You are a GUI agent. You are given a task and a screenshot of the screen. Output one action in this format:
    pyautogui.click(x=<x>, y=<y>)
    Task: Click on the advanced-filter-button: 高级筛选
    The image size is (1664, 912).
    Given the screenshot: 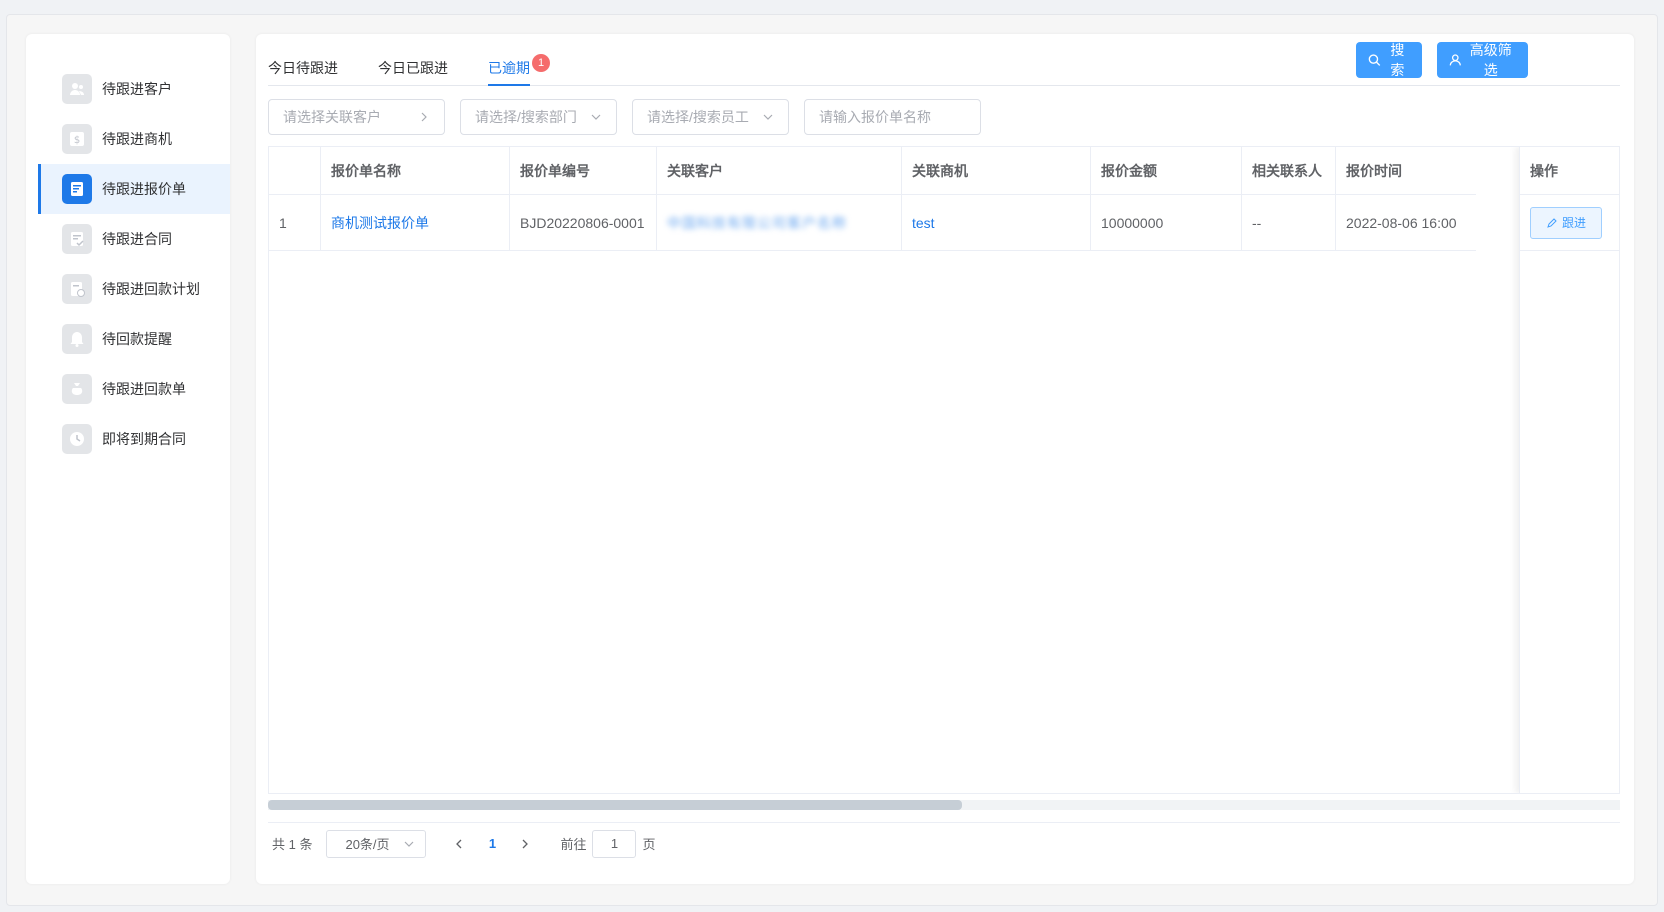 What is the action you would take?
    pyautogui.click(x=1482, y=60)
    